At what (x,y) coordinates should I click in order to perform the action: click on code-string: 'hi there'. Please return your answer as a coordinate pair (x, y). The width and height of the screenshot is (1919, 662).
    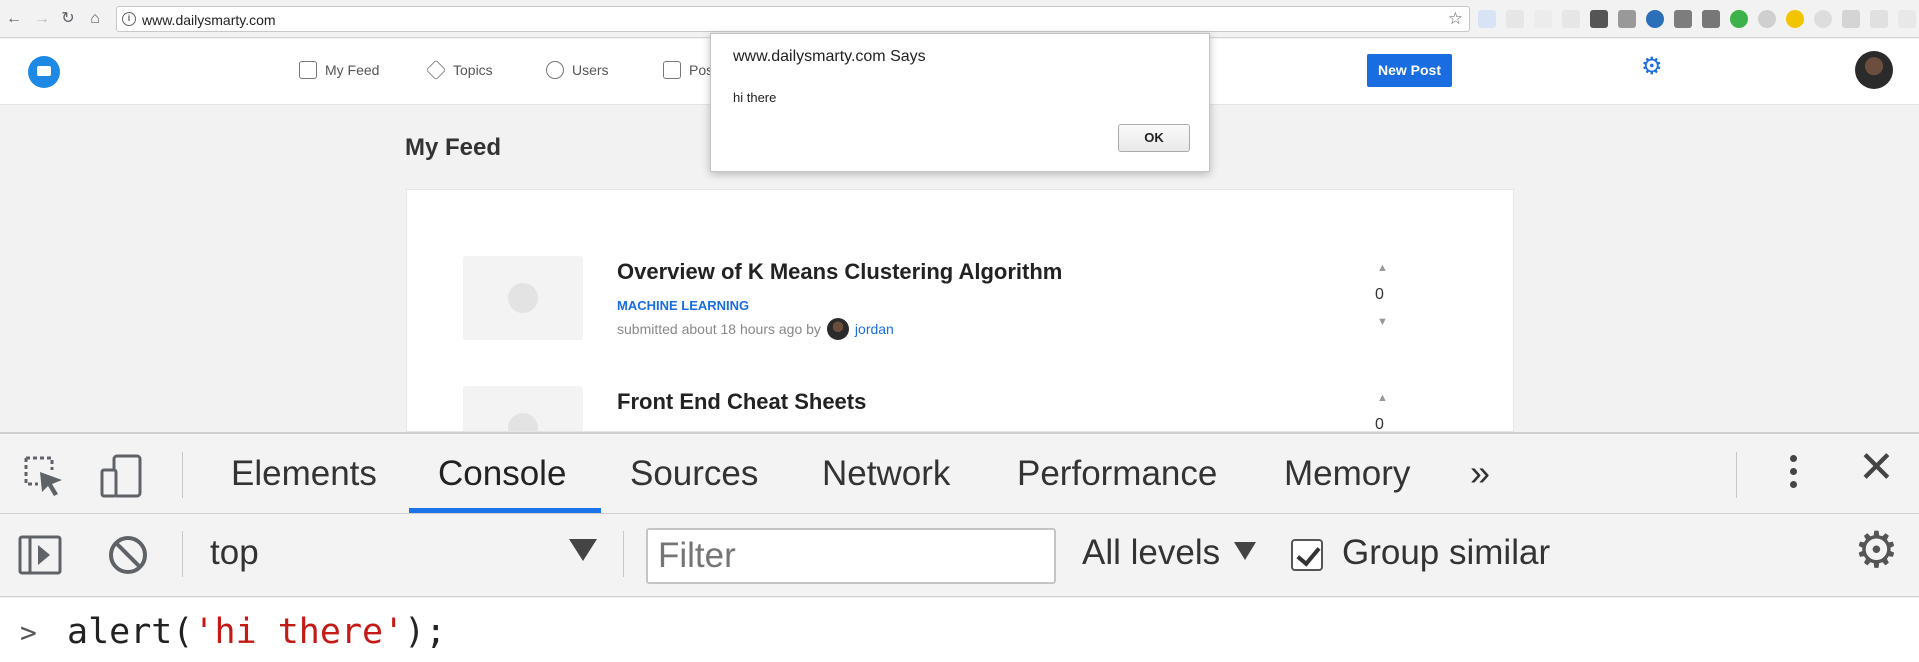
    Looking at the image, I should click on (299, 632).